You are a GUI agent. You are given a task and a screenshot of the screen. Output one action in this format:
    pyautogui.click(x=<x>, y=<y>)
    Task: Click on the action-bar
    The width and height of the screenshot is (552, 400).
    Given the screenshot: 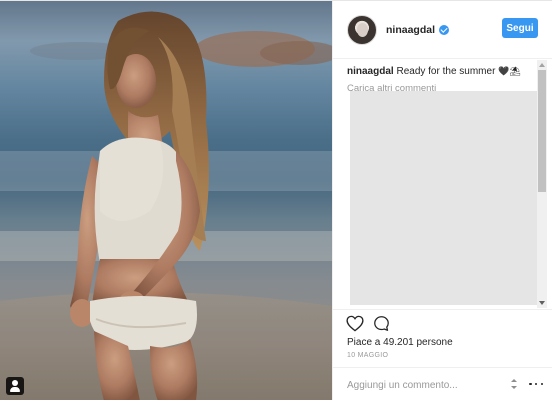 What is the action you would take?
    pyautogui.click(x=442, y=322)
    